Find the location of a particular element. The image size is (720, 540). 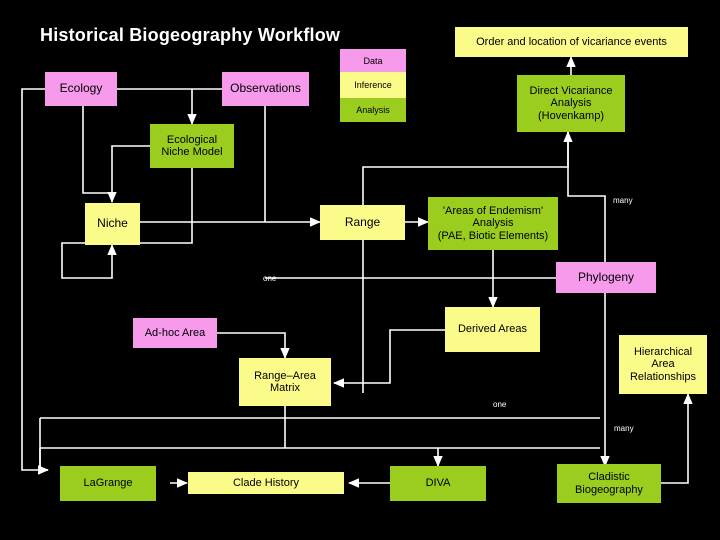

node-observations: Observations is located at coordinates (265, 89).